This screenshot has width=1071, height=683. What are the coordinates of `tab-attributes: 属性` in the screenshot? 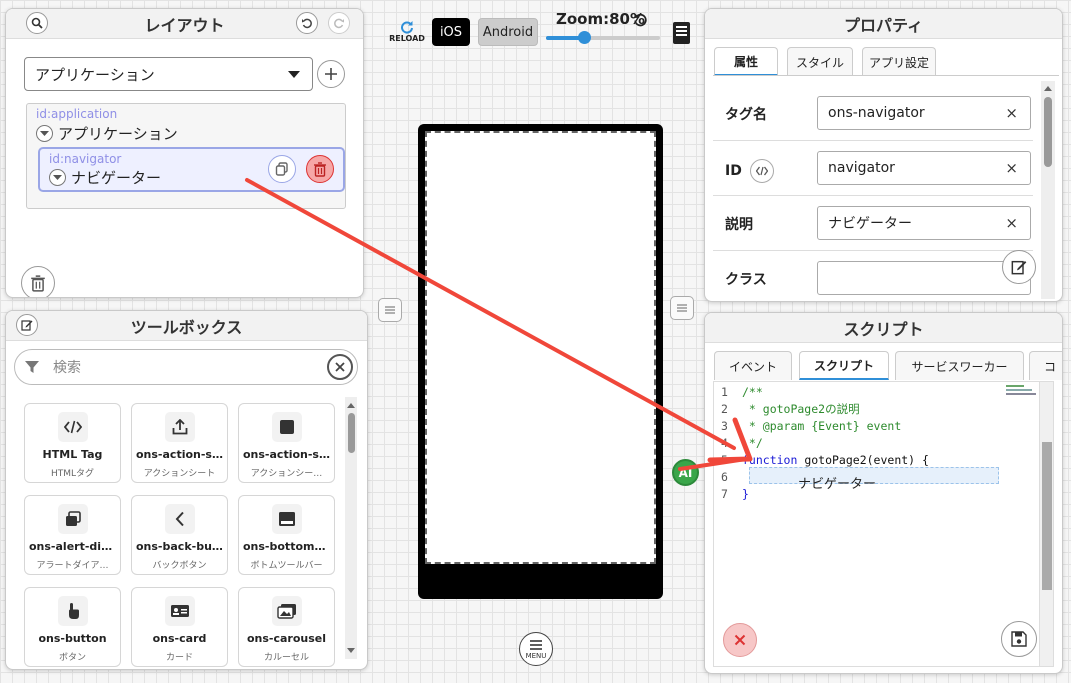 It's located at (746, 61).